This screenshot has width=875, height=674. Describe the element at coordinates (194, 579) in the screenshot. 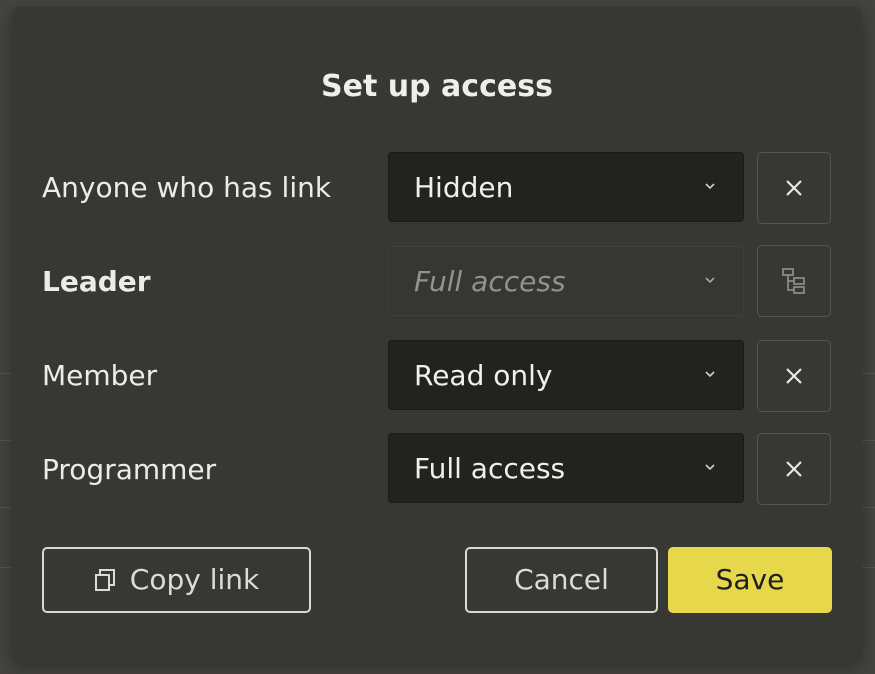

I see `copy-link-label: Copy link` at that location.